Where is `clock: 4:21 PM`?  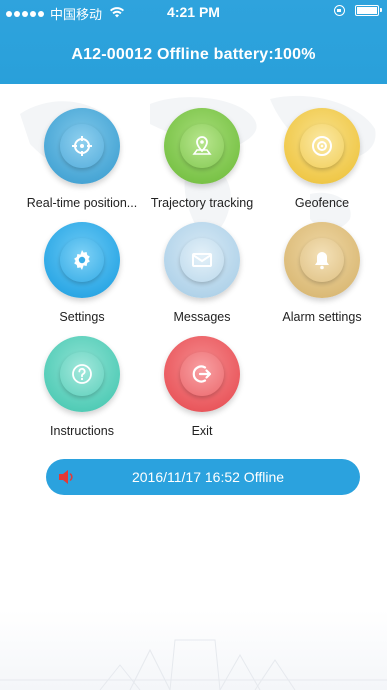 clock: 4:21 PM is located at coordinates (193, 12).